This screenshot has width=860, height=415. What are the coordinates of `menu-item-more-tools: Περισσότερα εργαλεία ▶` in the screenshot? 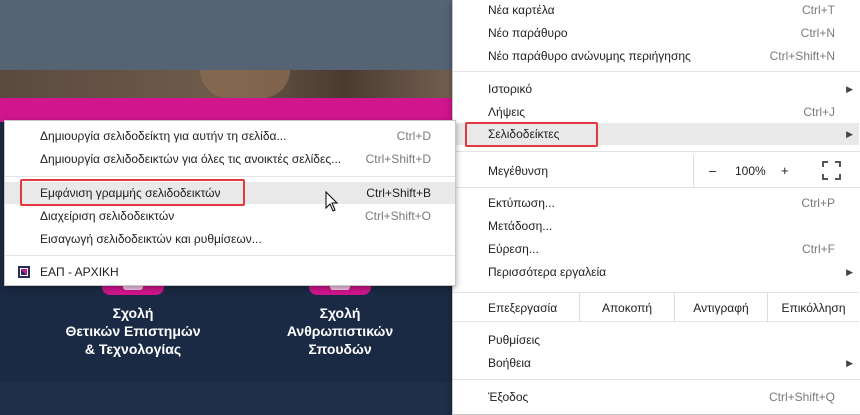 It's located at (656, 272).